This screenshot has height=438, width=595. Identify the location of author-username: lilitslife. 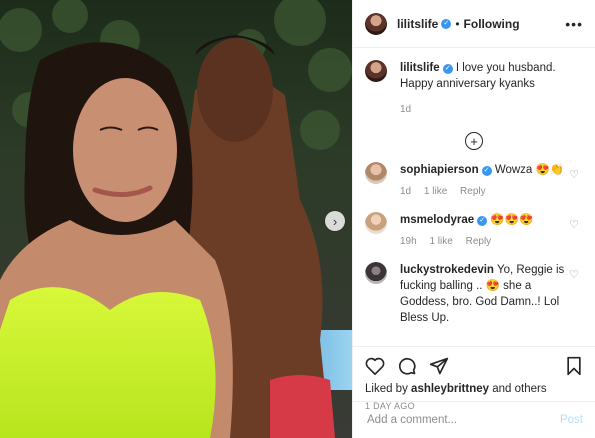
(417, 24).